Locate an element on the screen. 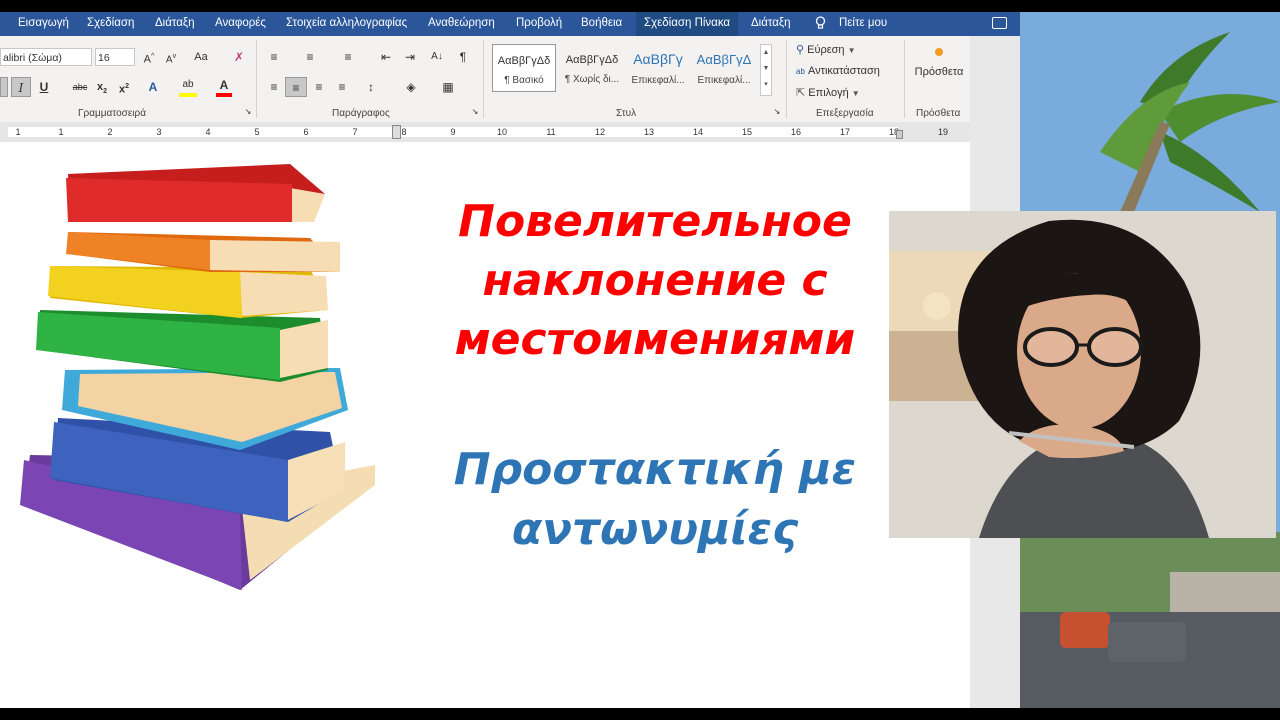 This screenshot has width=1280, height=720. align-center-icon: ≡ is located at coordinates (296, 87).